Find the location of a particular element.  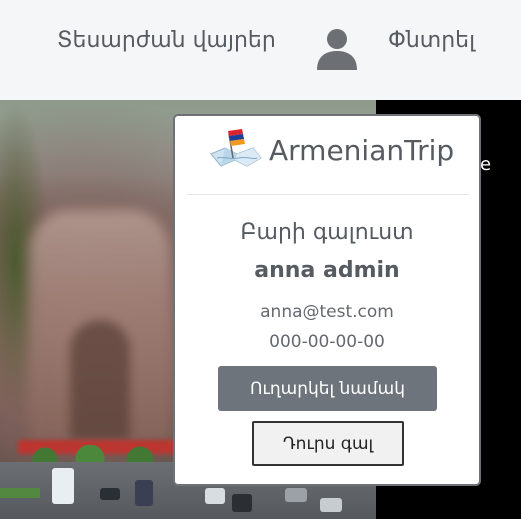

map-flag-logo-icon is located at coordinates (236, 149).